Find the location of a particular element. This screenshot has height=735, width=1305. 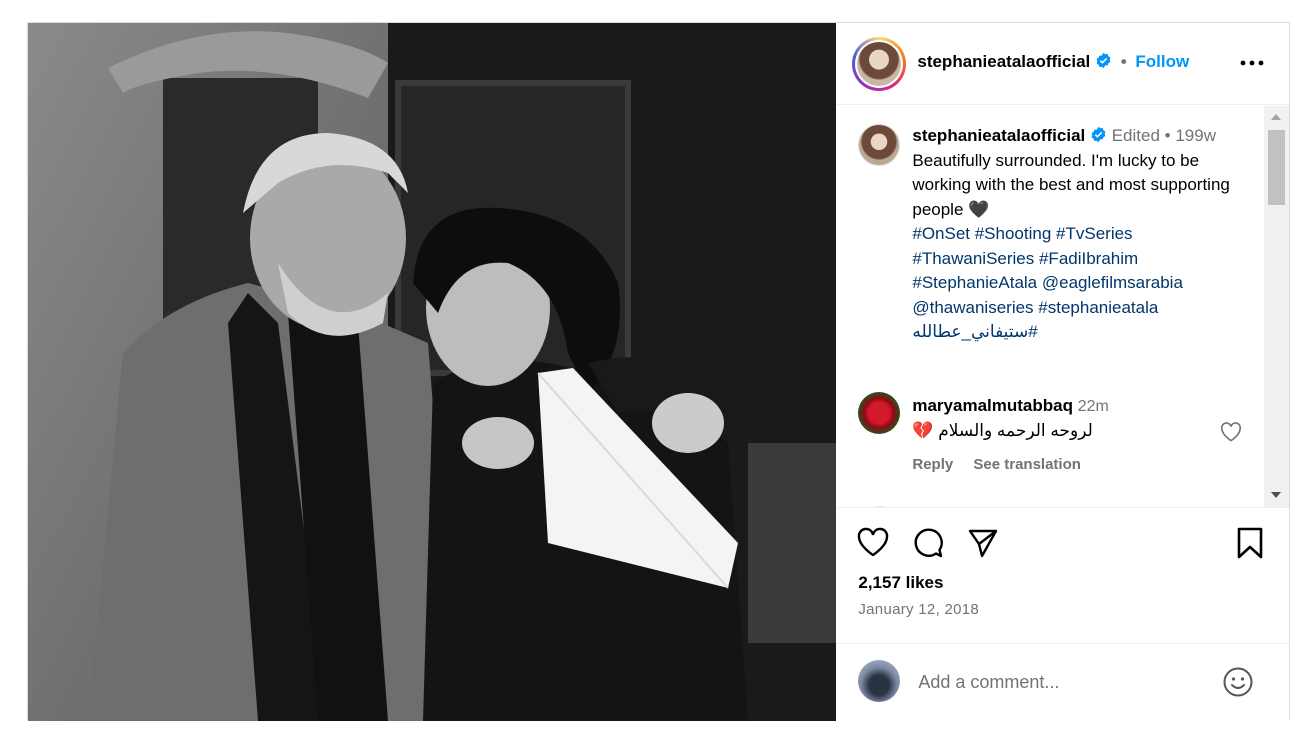

see-translation-button: See translation is located at coordinates (1027, 464).